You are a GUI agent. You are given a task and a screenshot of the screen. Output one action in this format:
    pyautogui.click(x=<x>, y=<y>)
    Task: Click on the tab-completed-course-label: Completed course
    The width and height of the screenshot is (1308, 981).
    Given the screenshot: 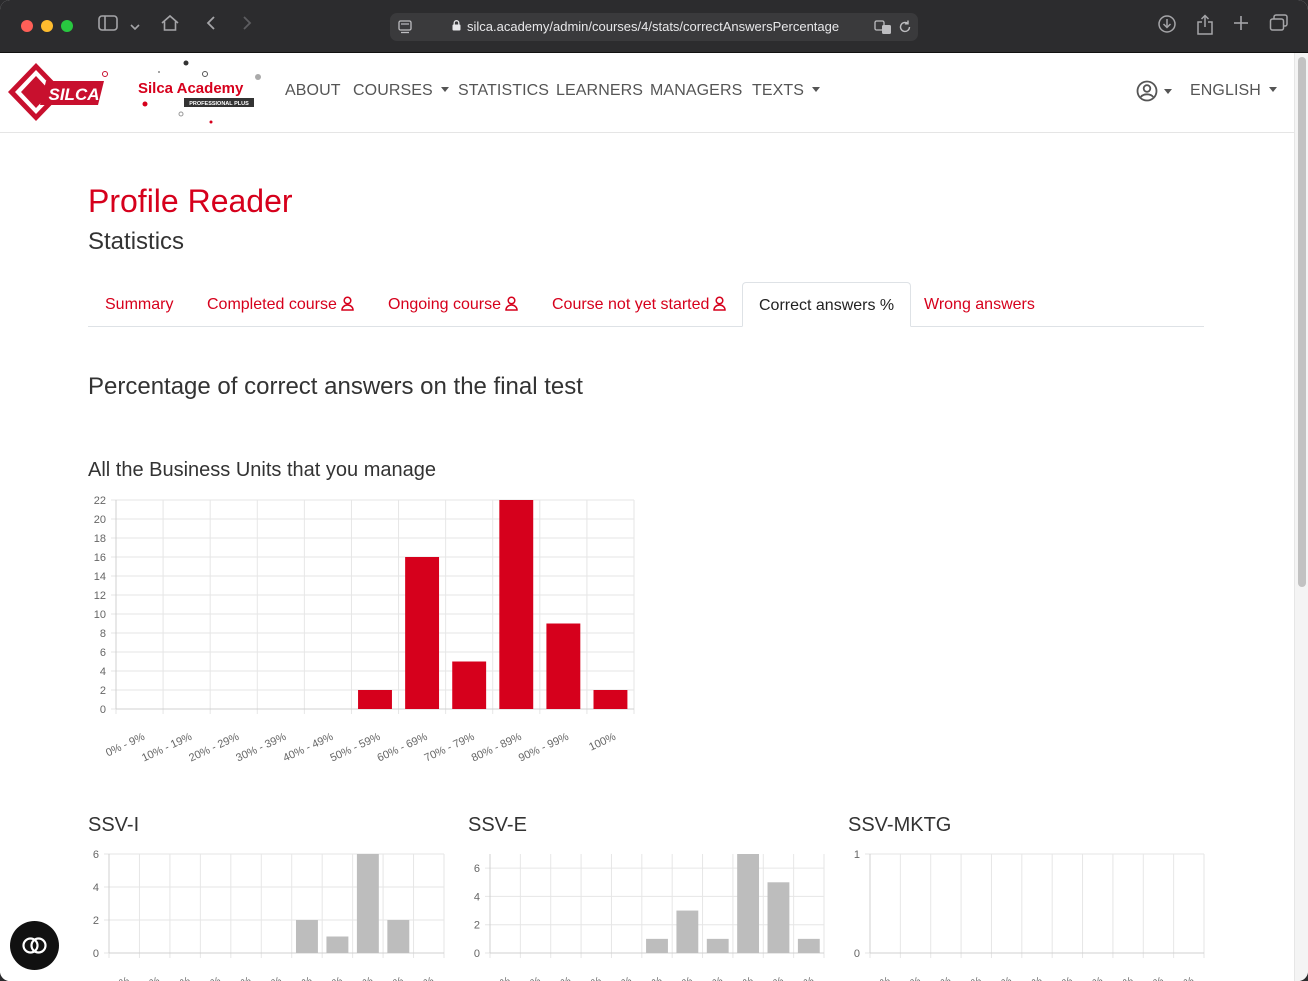 What is the action you would take?
    pyautogui.click(x=272, y=304)
    